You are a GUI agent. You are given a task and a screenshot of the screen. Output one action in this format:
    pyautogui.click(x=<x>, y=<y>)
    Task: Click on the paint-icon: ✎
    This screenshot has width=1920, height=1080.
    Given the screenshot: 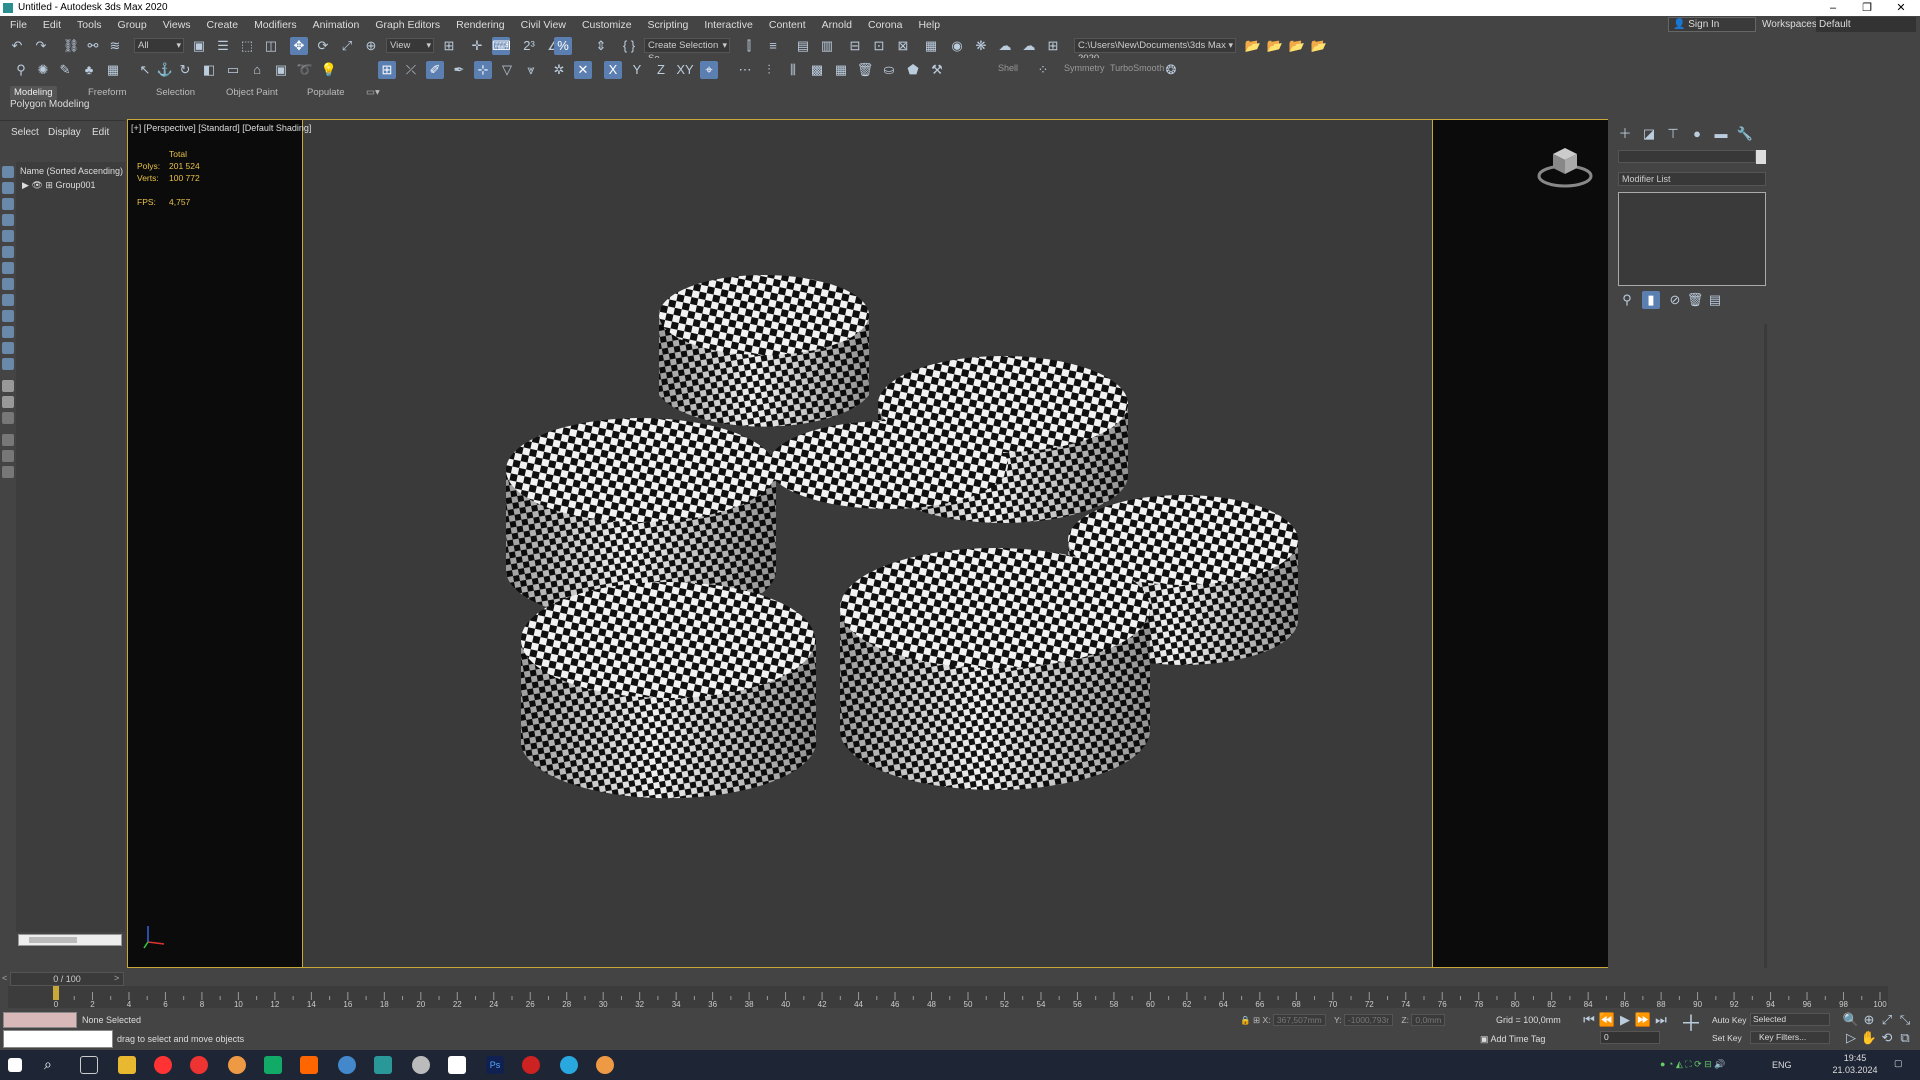 What is the action you would take?
    pyautogui.click(x=65, y=70)
    